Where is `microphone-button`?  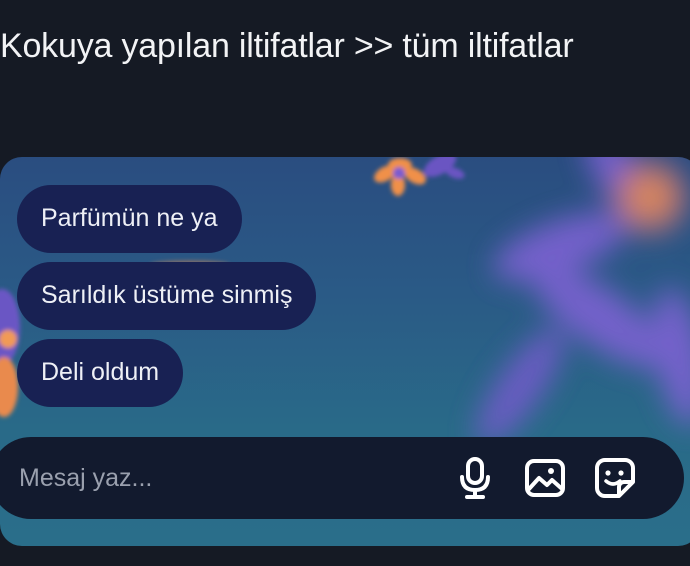 microphone-button is located at coordinates (475, 478).